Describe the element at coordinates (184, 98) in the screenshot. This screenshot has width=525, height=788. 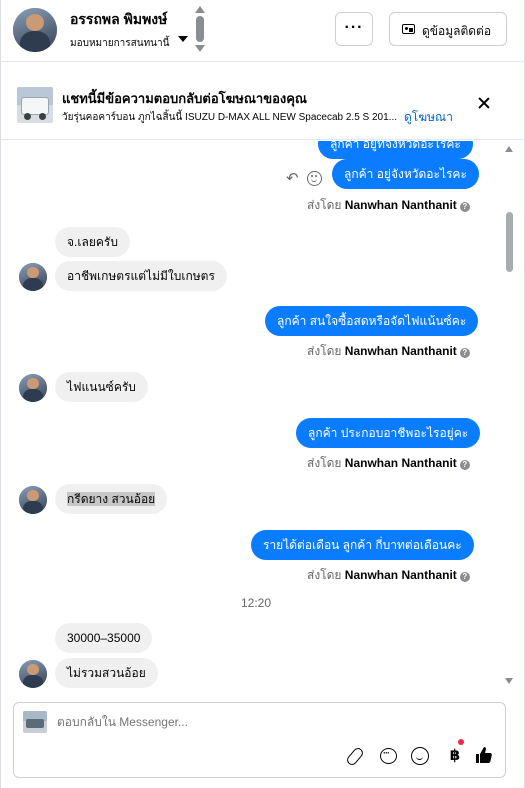
I see `ad-banner-title: แชทนี้มีข้อความตอบกลับต่อโฆษณาของคุณ` at that location.